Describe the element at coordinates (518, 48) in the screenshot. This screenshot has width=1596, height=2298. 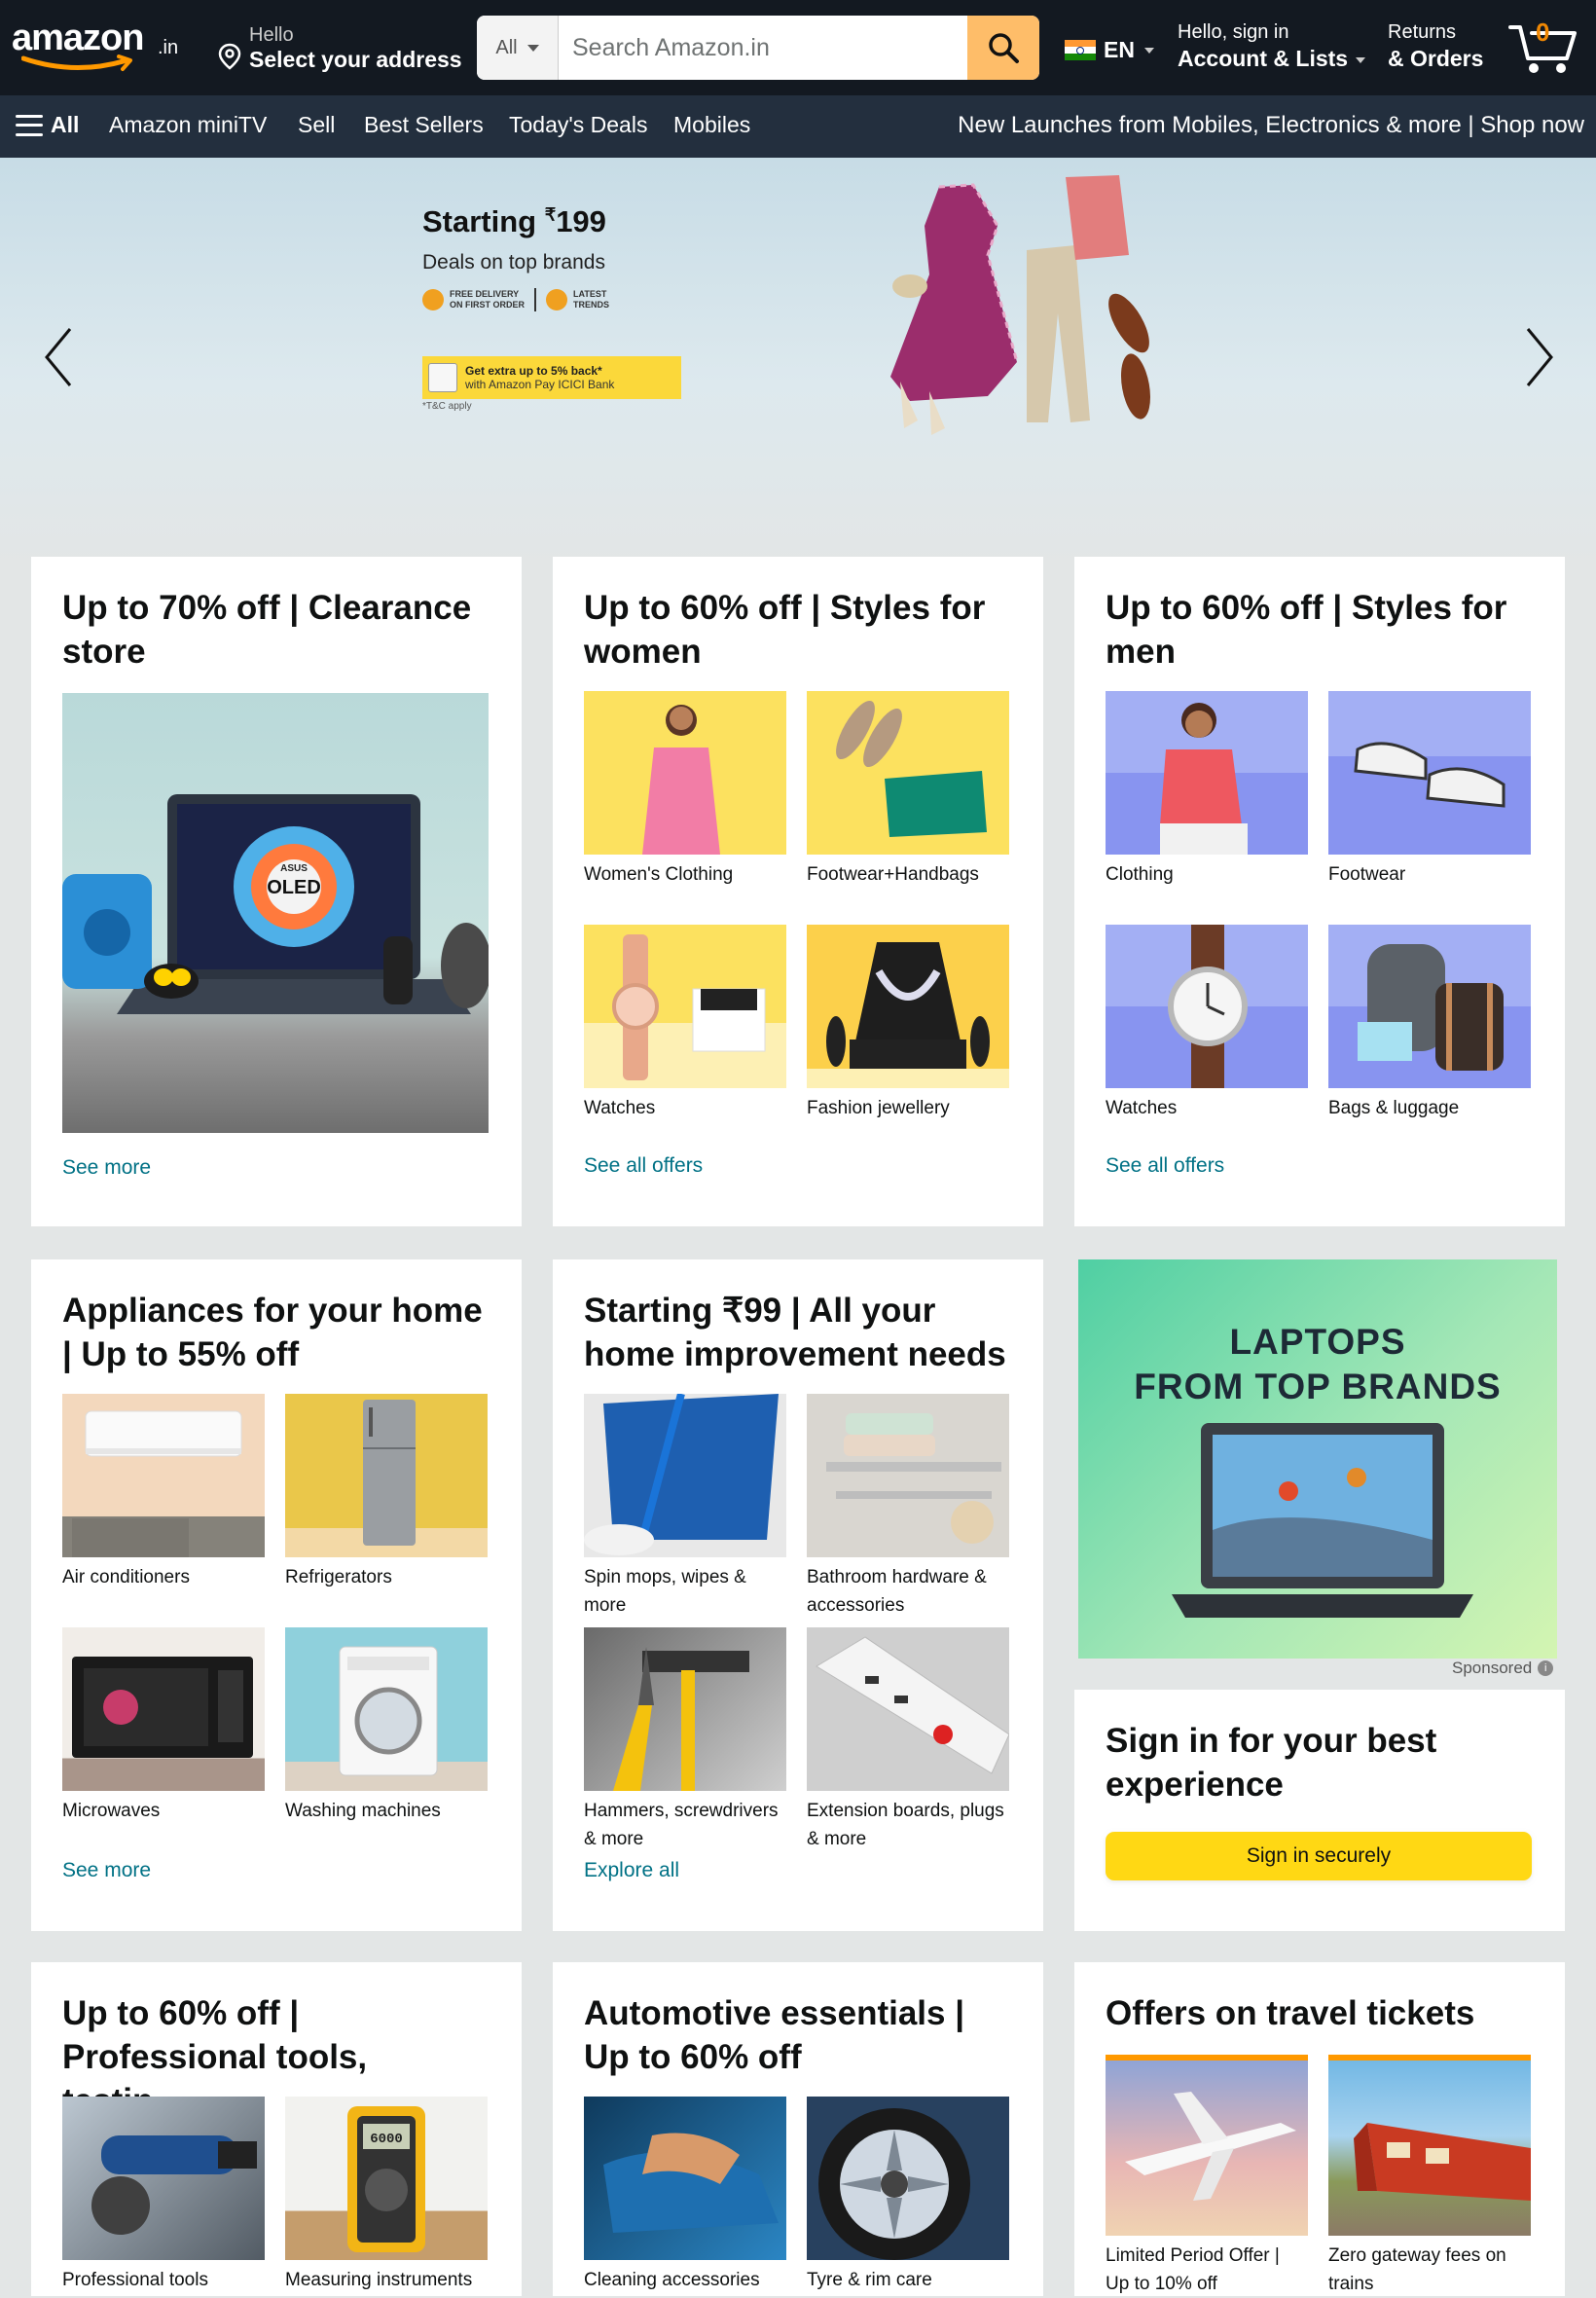
I see `search-category-dropdown: All` at that location.